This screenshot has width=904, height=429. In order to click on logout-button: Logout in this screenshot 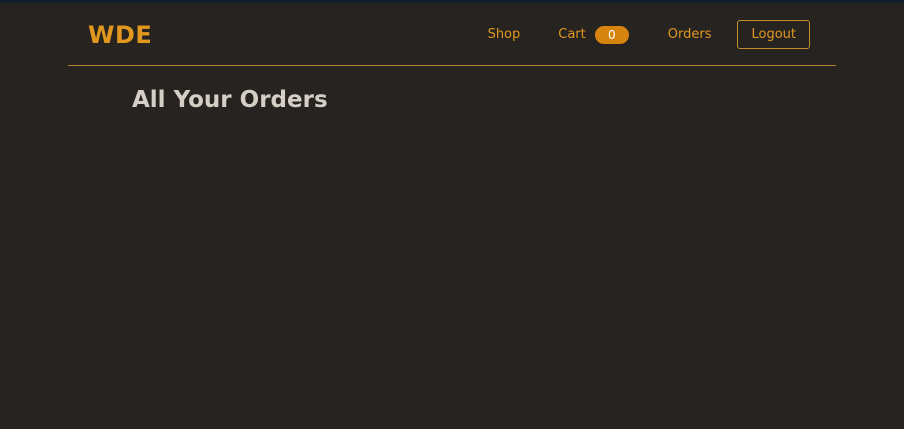, I will do `click(773, 34)`.